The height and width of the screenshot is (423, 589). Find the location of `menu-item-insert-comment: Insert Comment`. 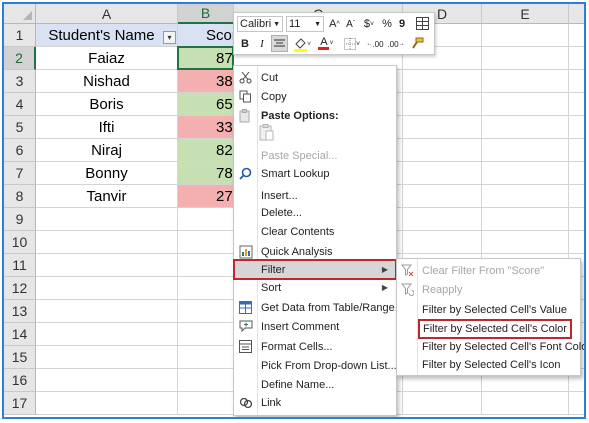

menu-item-insert-comment: Insert Comment is located at coordinates (315, 326).